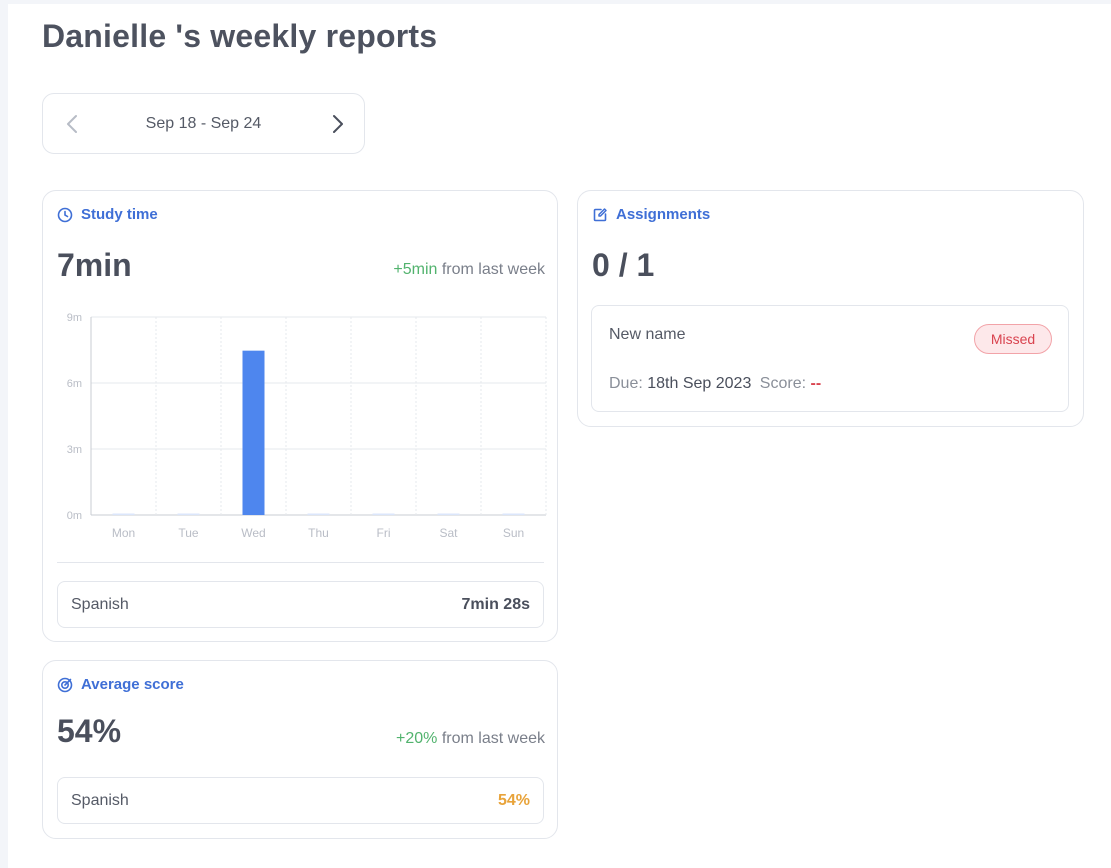  Describe the element at coordinates (493, 738) in the screenshot. I see `average-score-delta-suffix: from last week` at that location.